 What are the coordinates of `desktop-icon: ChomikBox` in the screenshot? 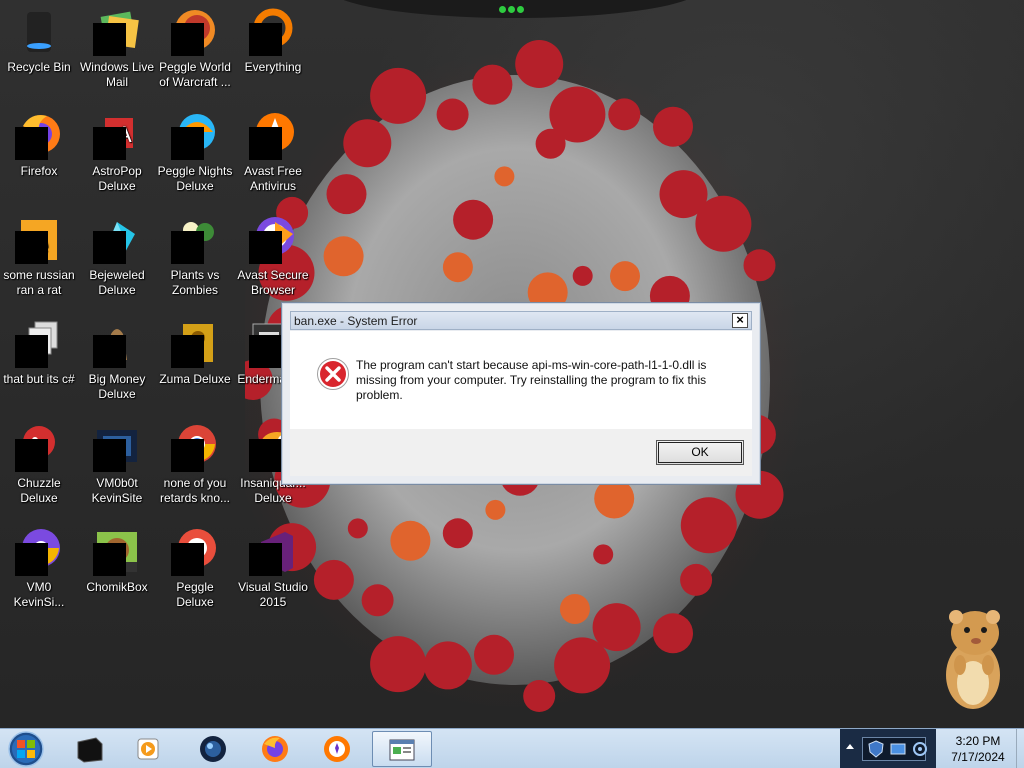 It's located at (117, 572).